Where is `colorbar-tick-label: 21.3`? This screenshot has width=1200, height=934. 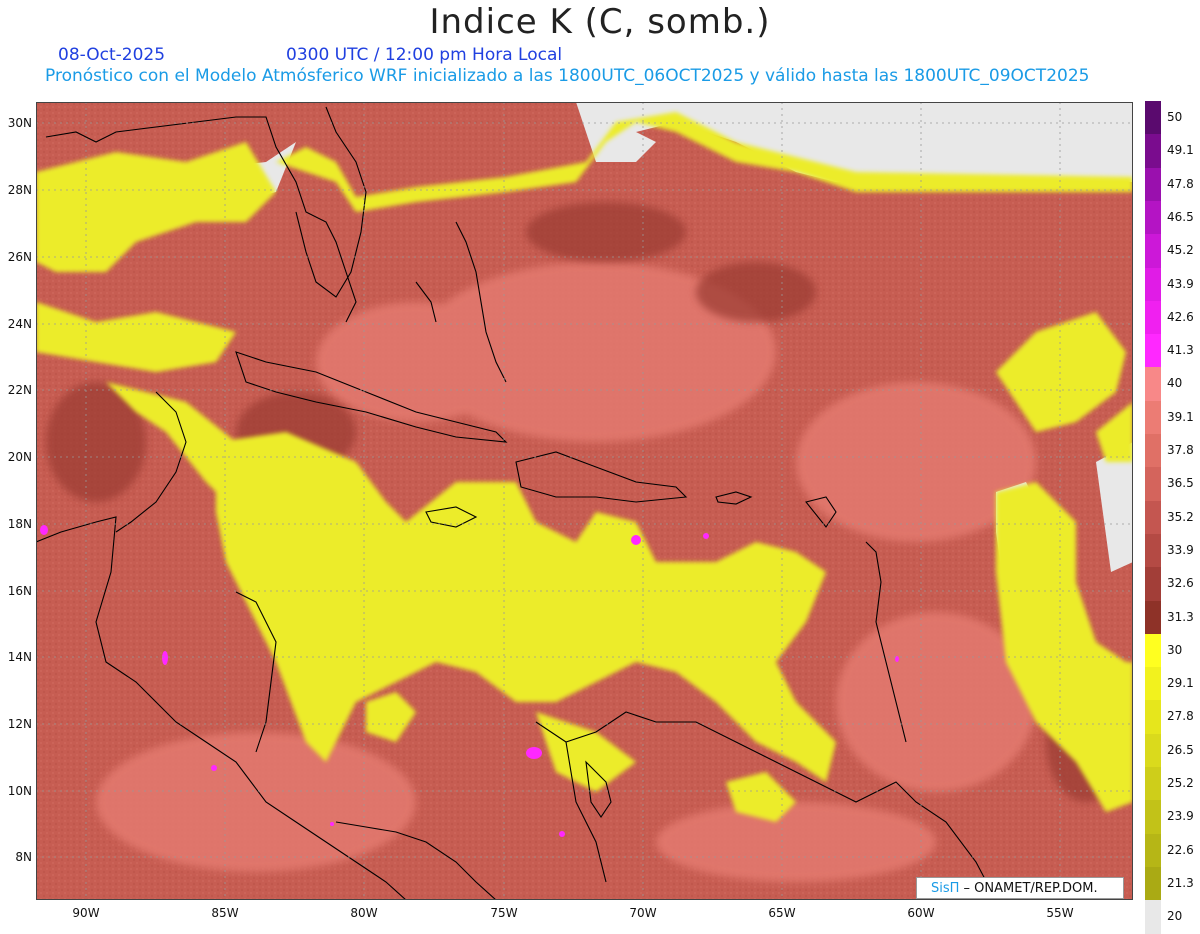
colorbar-tick-label: 21.3 is located at coordinates (1180, 882).